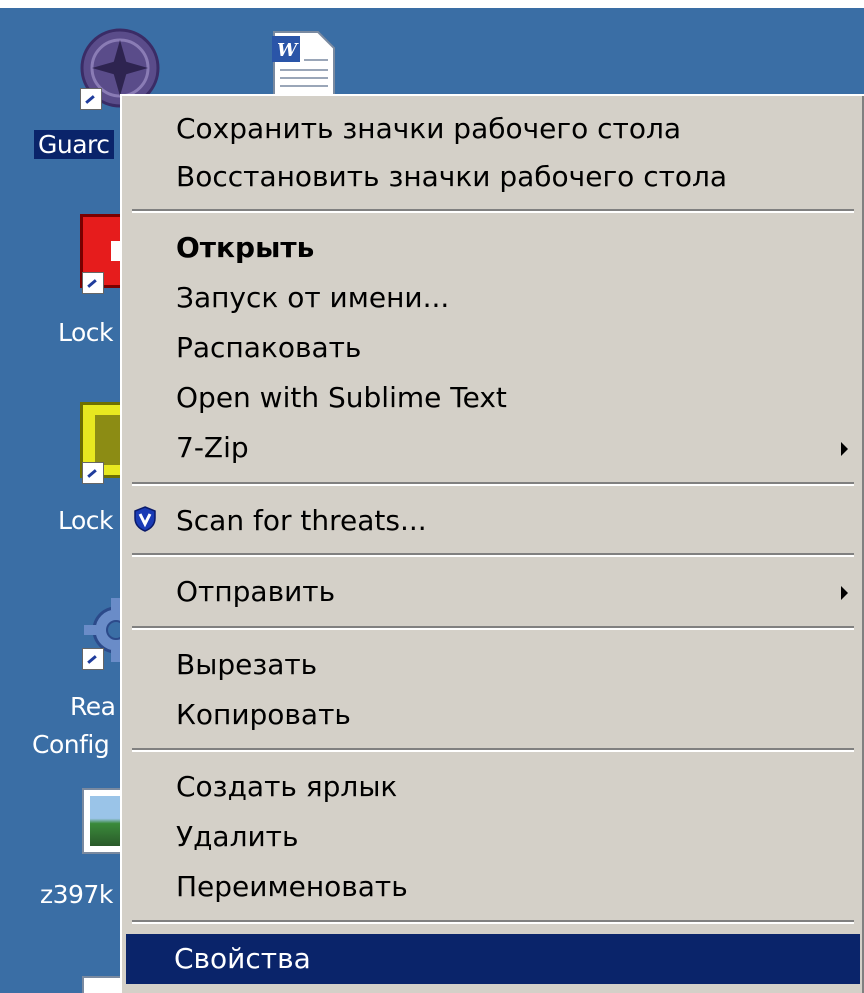  I want to click on menu-item-copy: Копировать, so click(493, 715).